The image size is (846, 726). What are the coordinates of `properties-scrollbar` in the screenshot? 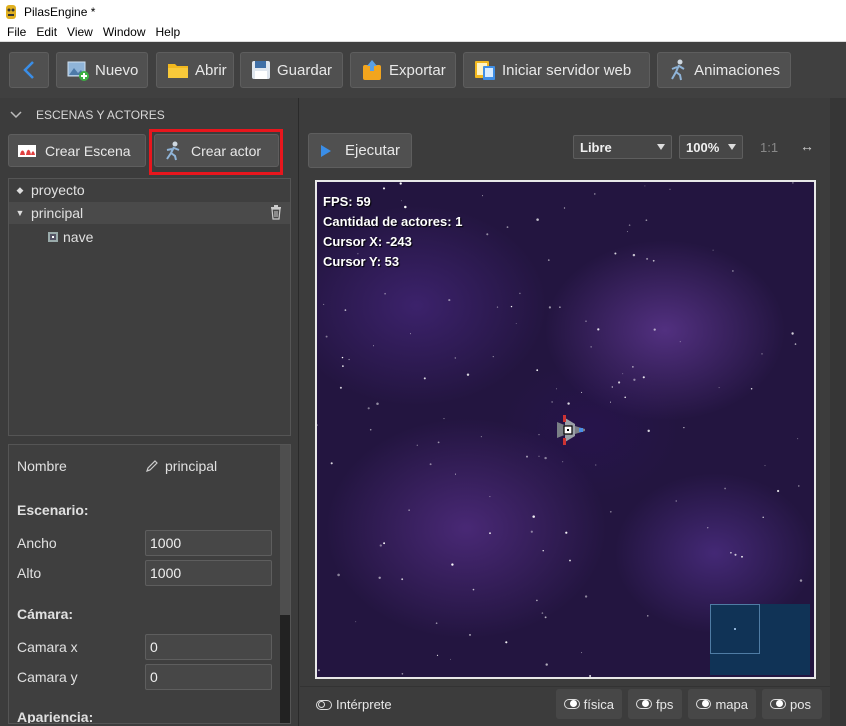 It's located at (285, 584).